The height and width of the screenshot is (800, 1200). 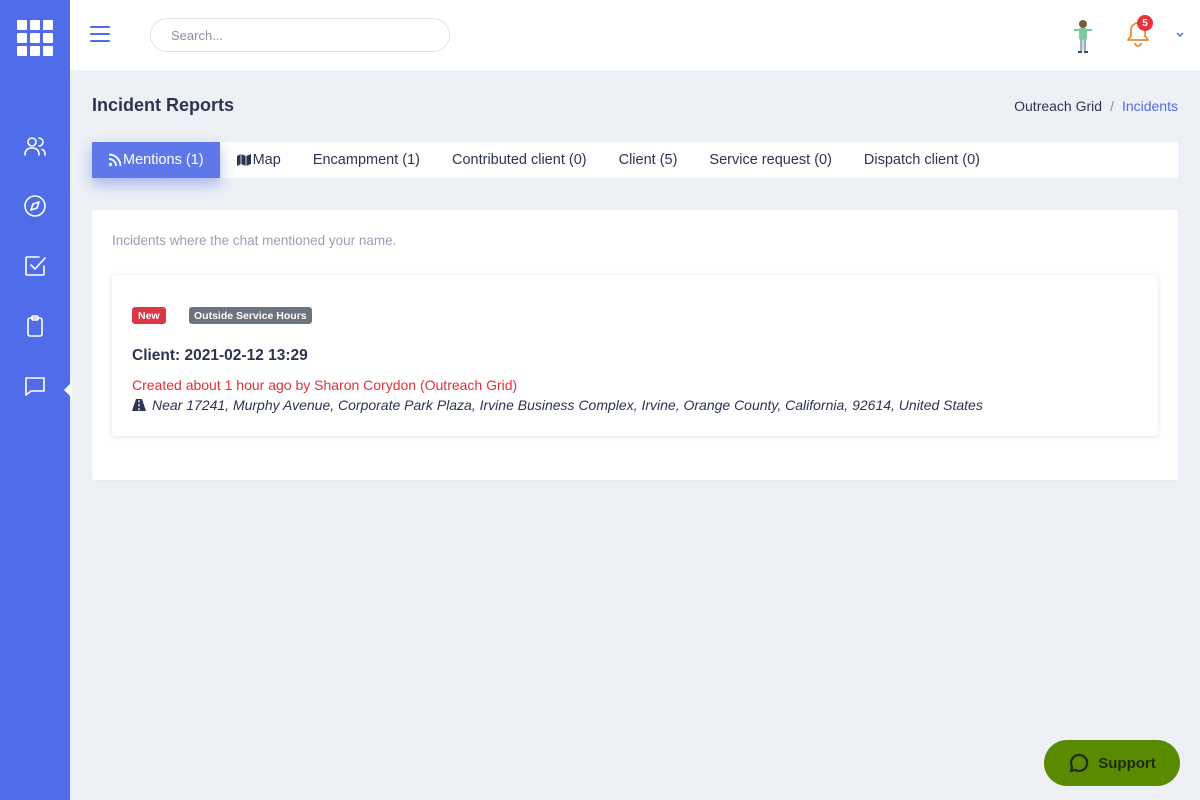 I want to click on rss-icon, so click(x=115, y=160).